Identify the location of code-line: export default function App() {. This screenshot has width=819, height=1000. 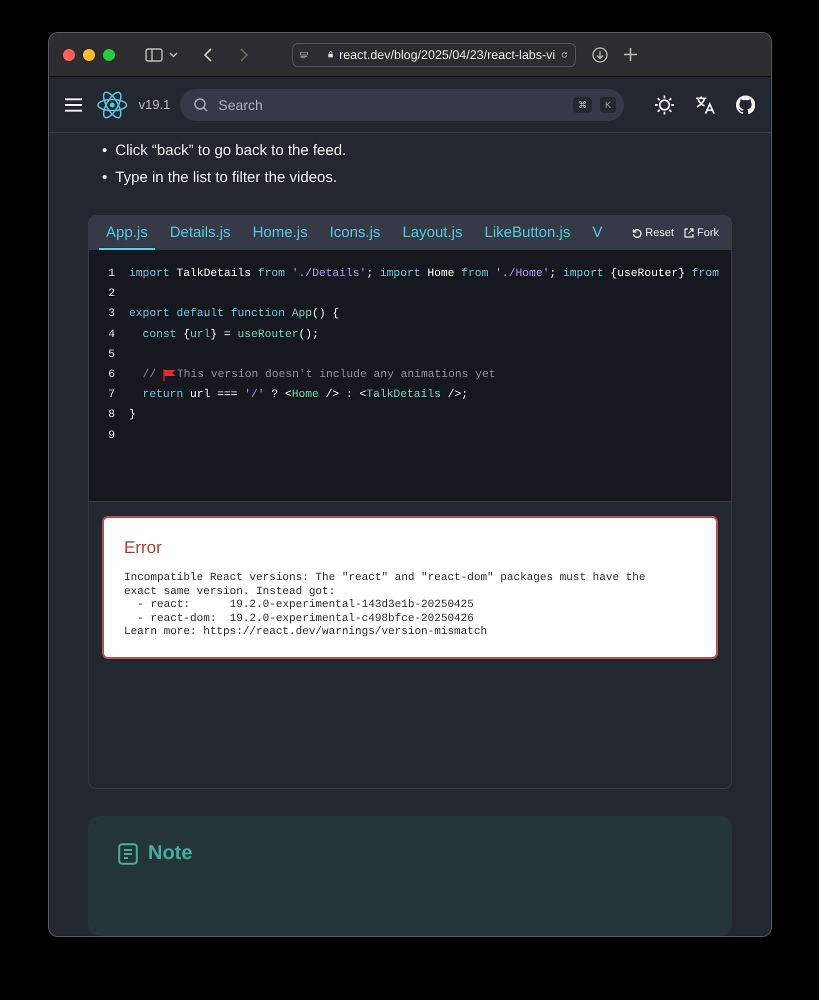
(234, 314).